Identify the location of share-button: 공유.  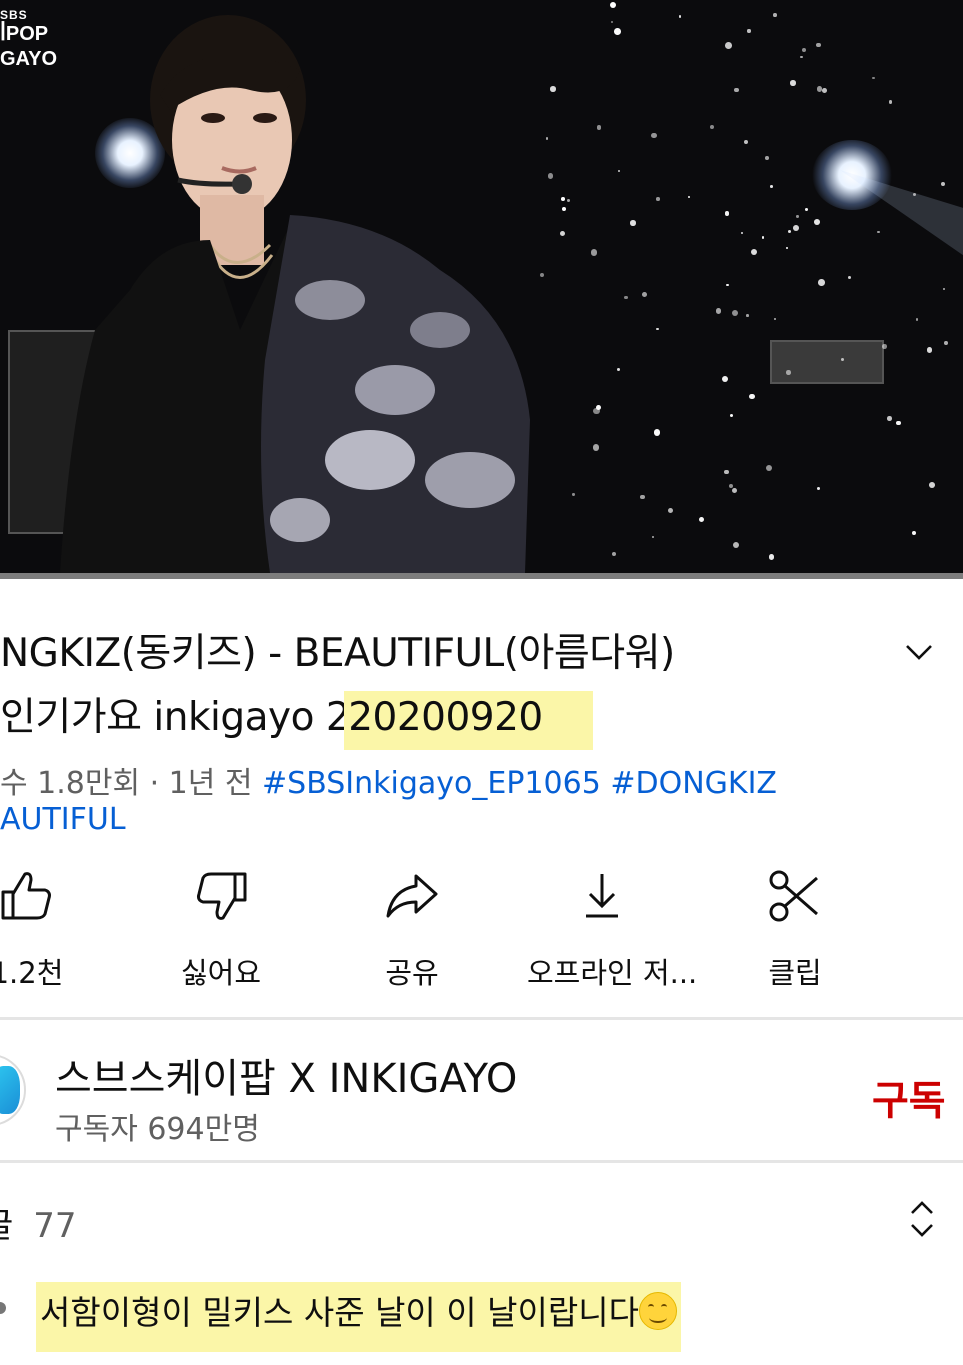
(412, 929).